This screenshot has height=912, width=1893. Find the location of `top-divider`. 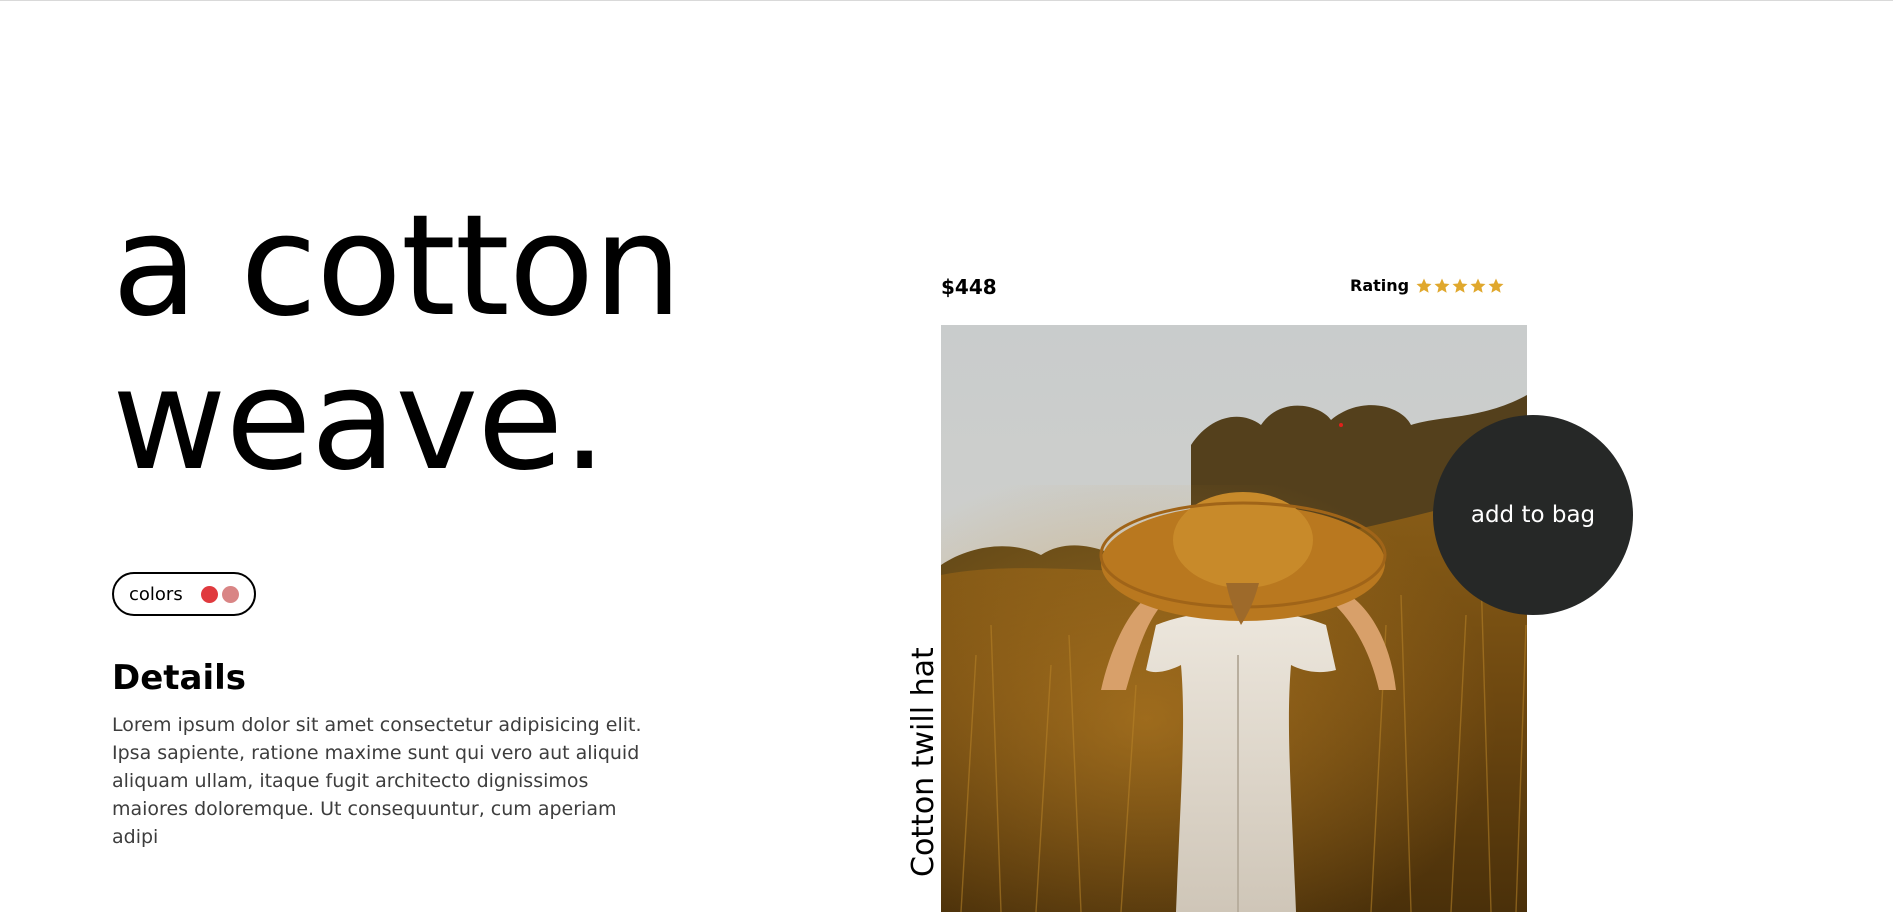

top-divider is located at coordinates (946, 0).